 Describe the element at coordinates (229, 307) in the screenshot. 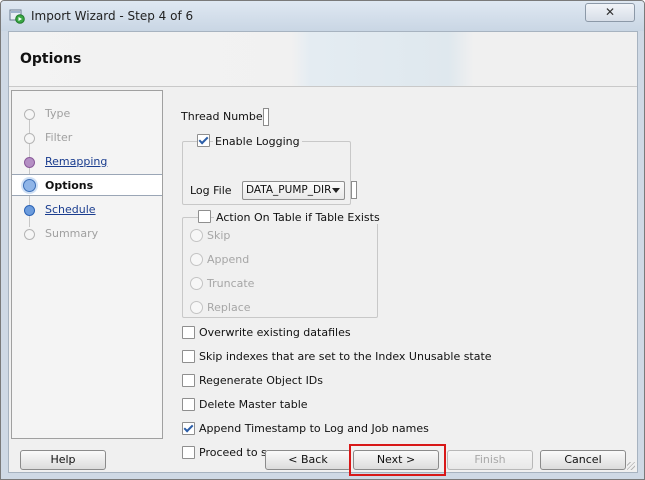

I see `radio-replace-label: Replace` at that location.